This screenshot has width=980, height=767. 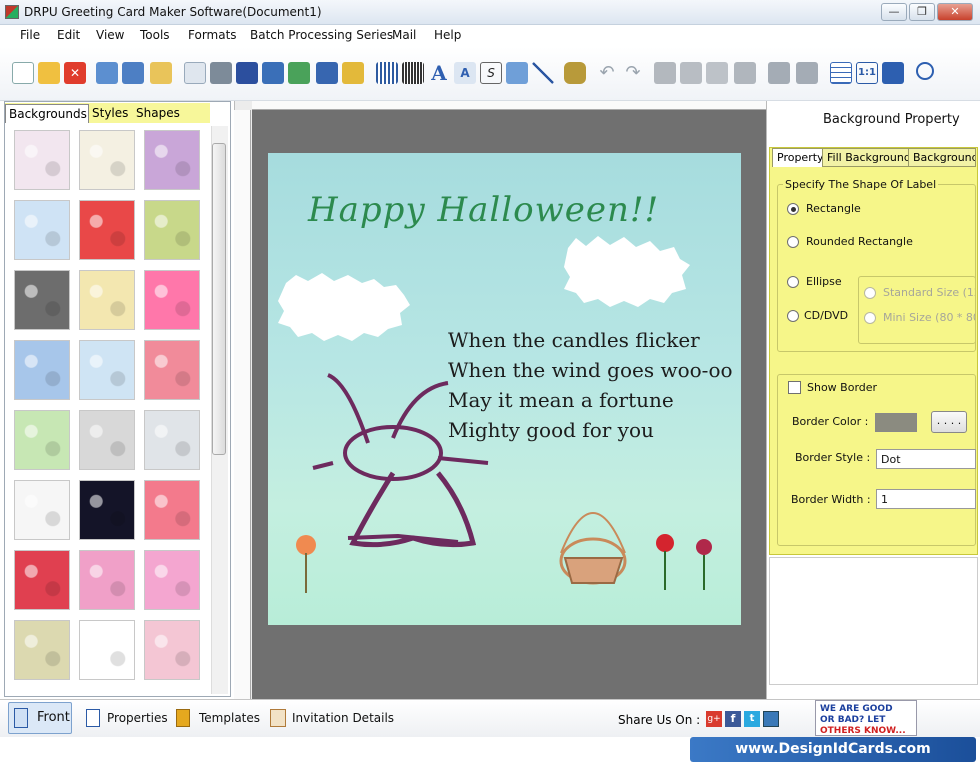 I want to click on radio-standard-size, so click(x=870, y=293).